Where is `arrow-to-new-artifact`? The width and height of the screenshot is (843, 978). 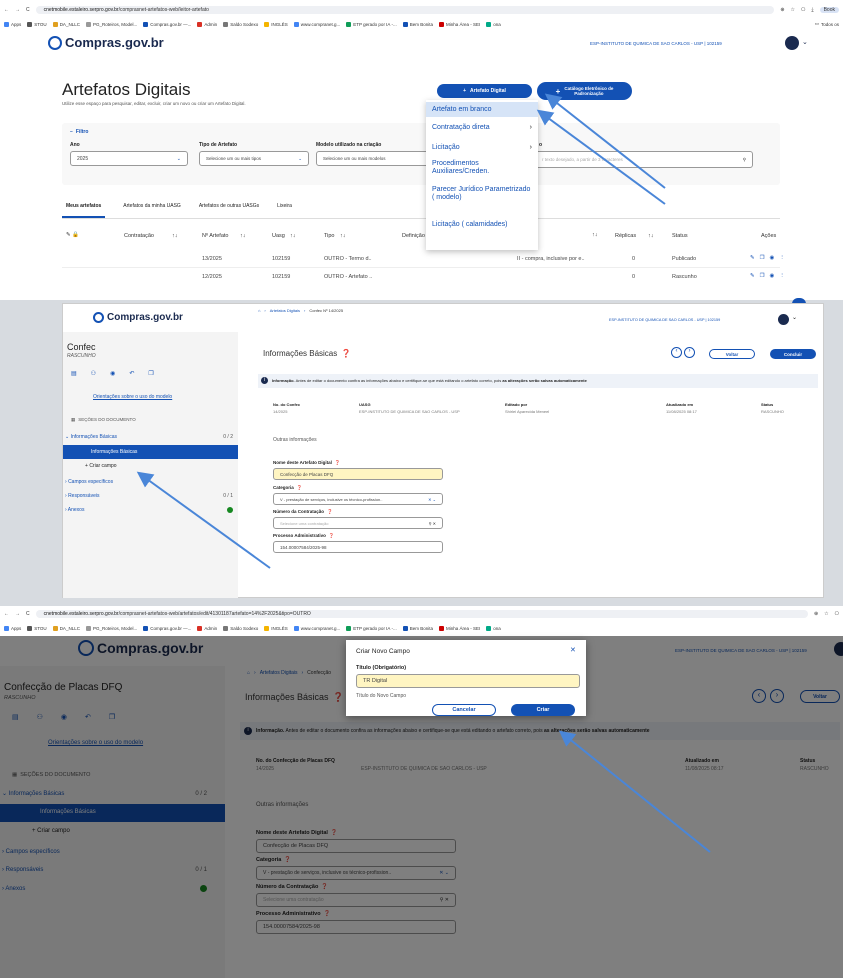 arrow-to-new-artifact is located at coordinates (605, 141).